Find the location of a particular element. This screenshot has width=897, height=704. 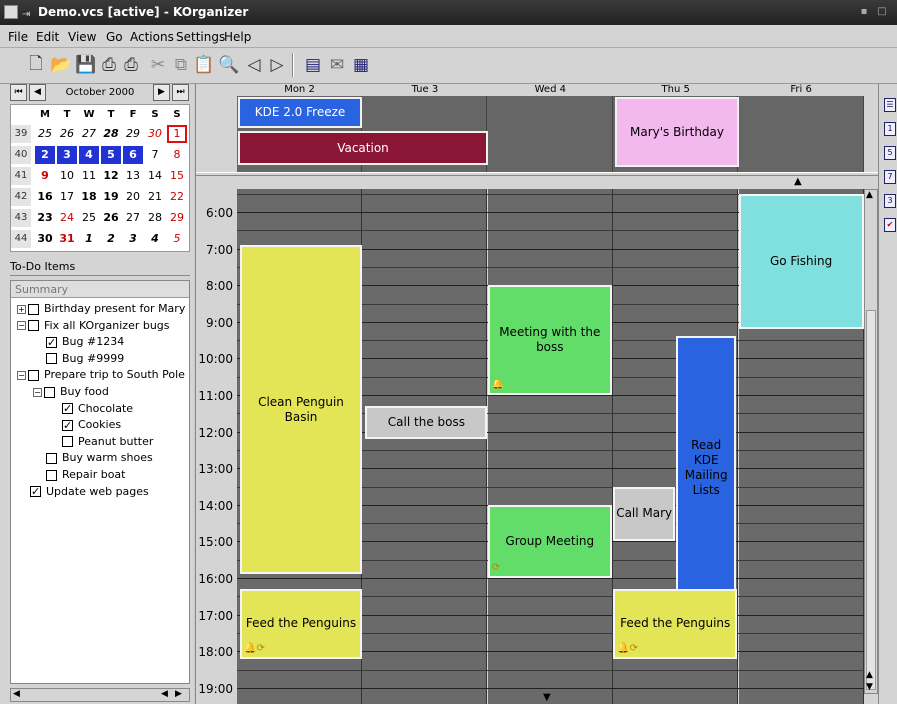

calendar-day: 20 is located at coordinates (133, 197).